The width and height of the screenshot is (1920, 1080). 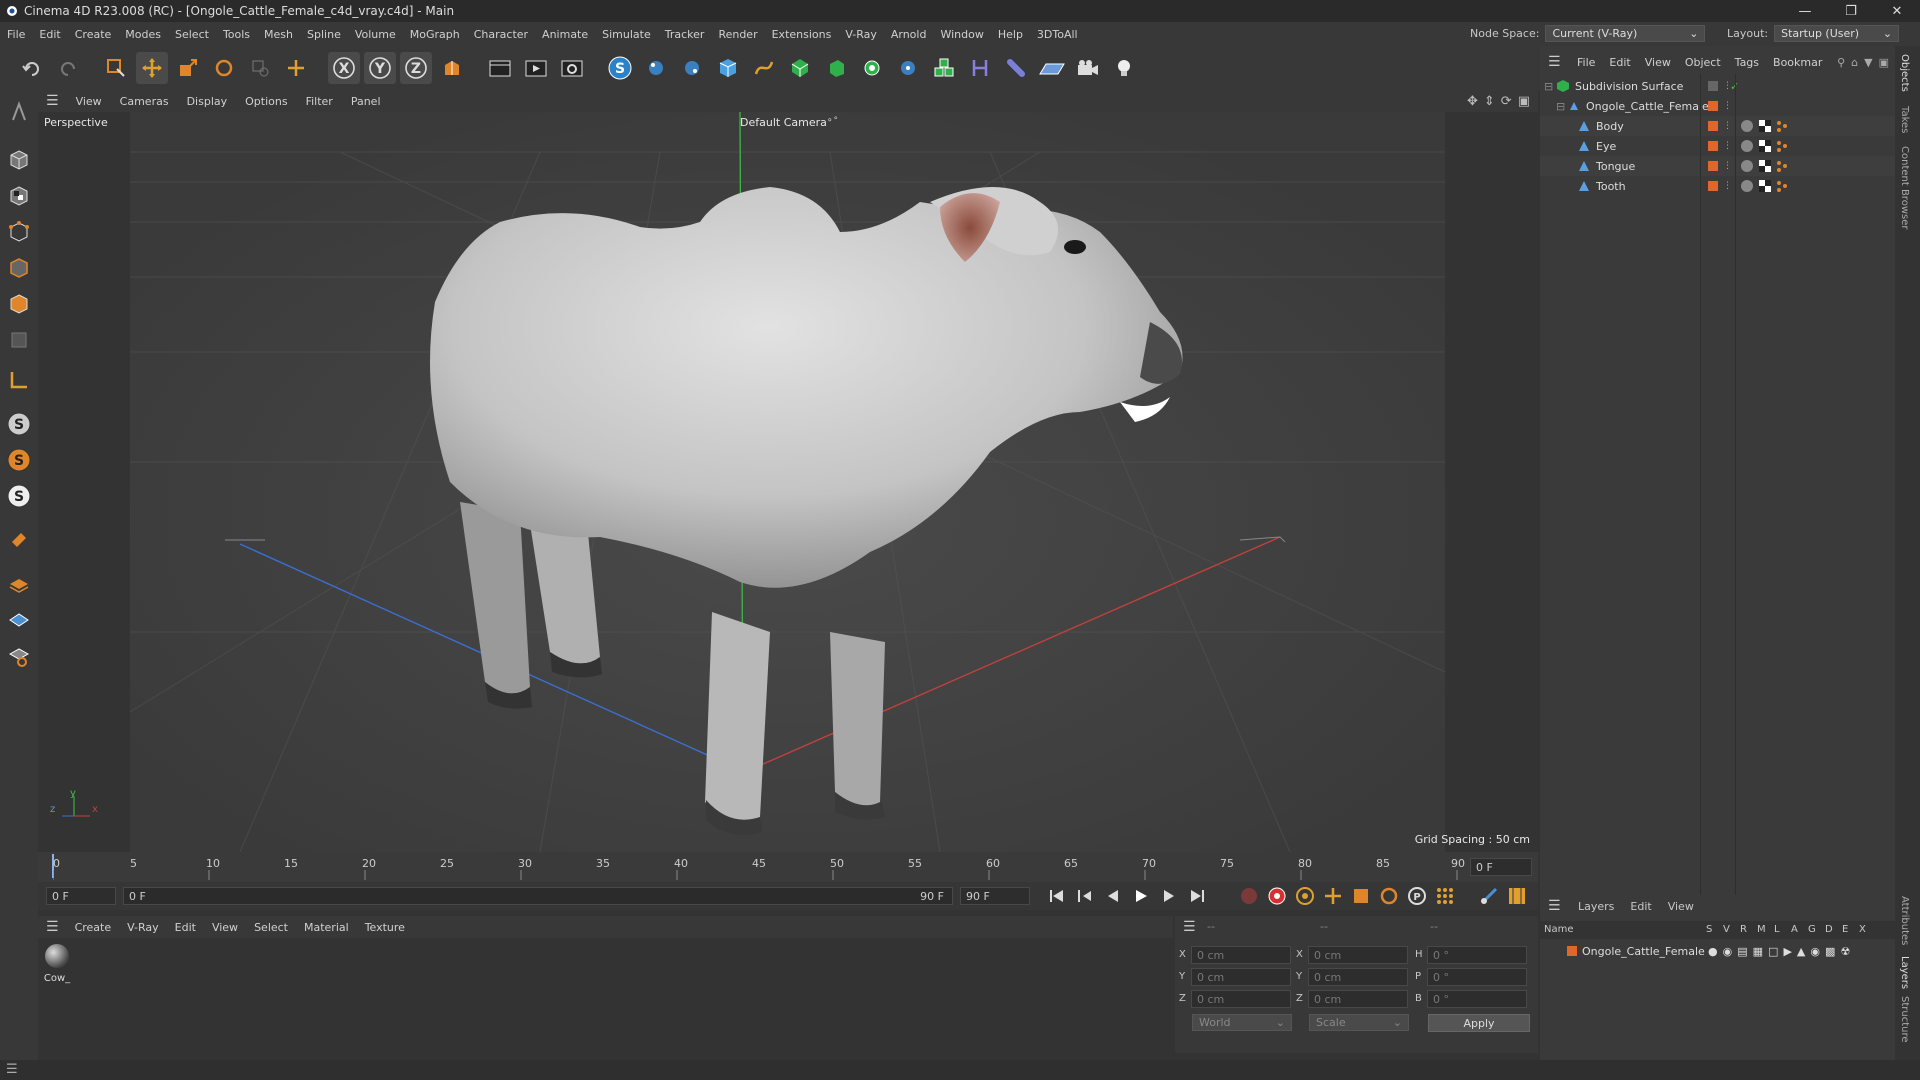 I want to click on generator-icon: ▲, so click(x=1801, y=951).